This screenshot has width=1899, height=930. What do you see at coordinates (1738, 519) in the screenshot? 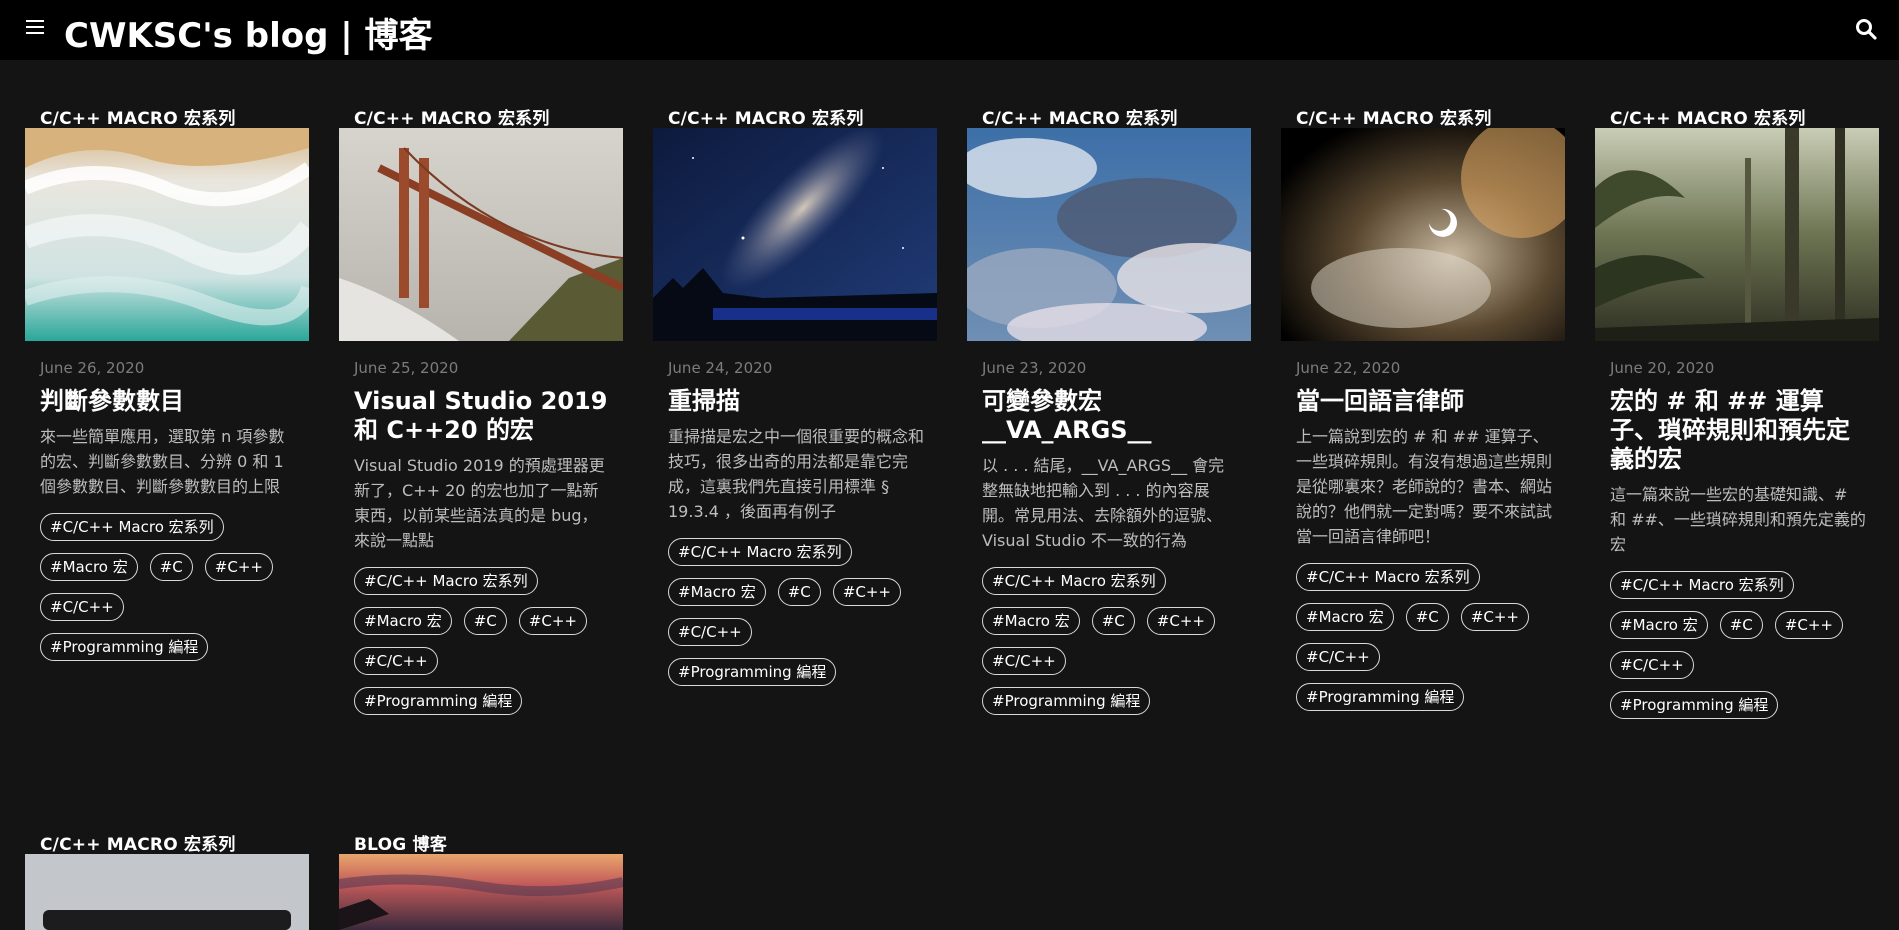
I see `post-excerpt: 這一篇來說一些宏的基礎知識、# 和 ##、一些瑣碎規則和預先定義的宏` at bounding box center [1738, 519].